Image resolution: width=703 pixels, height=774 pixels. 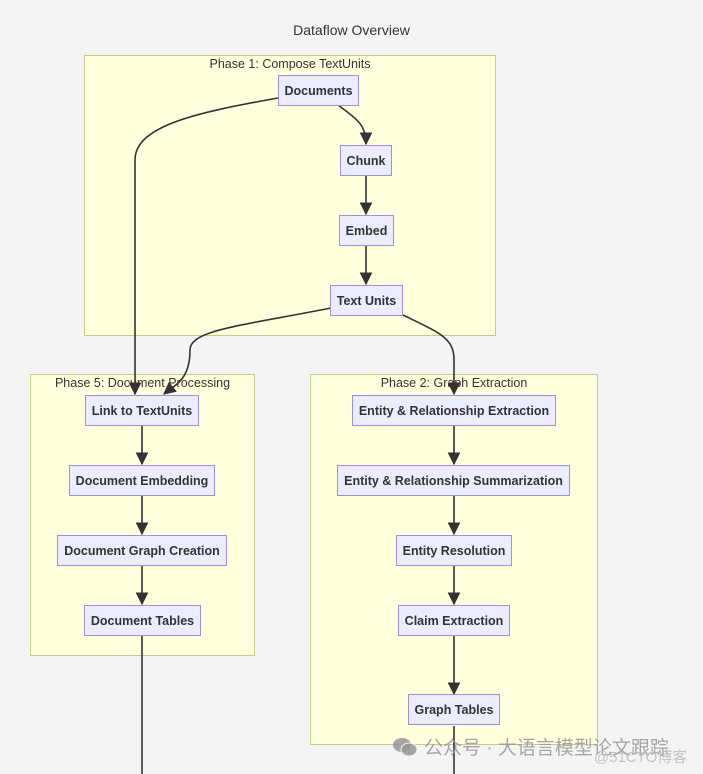 What do you see at coordinates (454, 620) in the screenshot?
I see `node-claim-extraction: Claim Extraction` at bounding box center [454, 620].